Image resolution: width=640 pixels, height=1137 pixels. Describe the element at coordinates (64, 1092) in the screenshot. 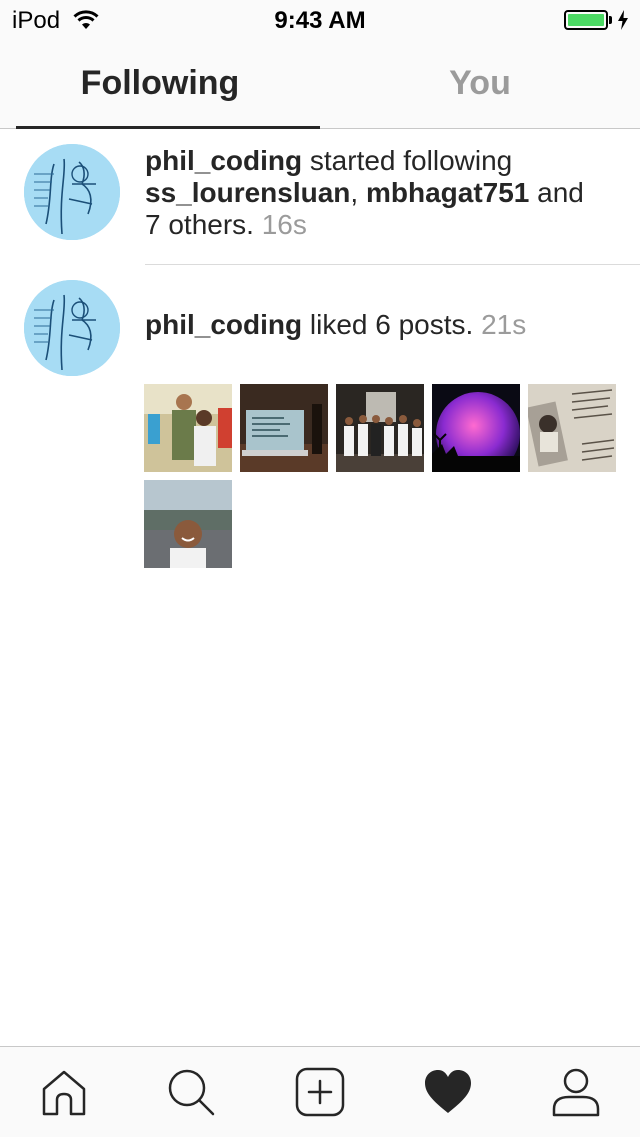

I see `home-icon` at that location.